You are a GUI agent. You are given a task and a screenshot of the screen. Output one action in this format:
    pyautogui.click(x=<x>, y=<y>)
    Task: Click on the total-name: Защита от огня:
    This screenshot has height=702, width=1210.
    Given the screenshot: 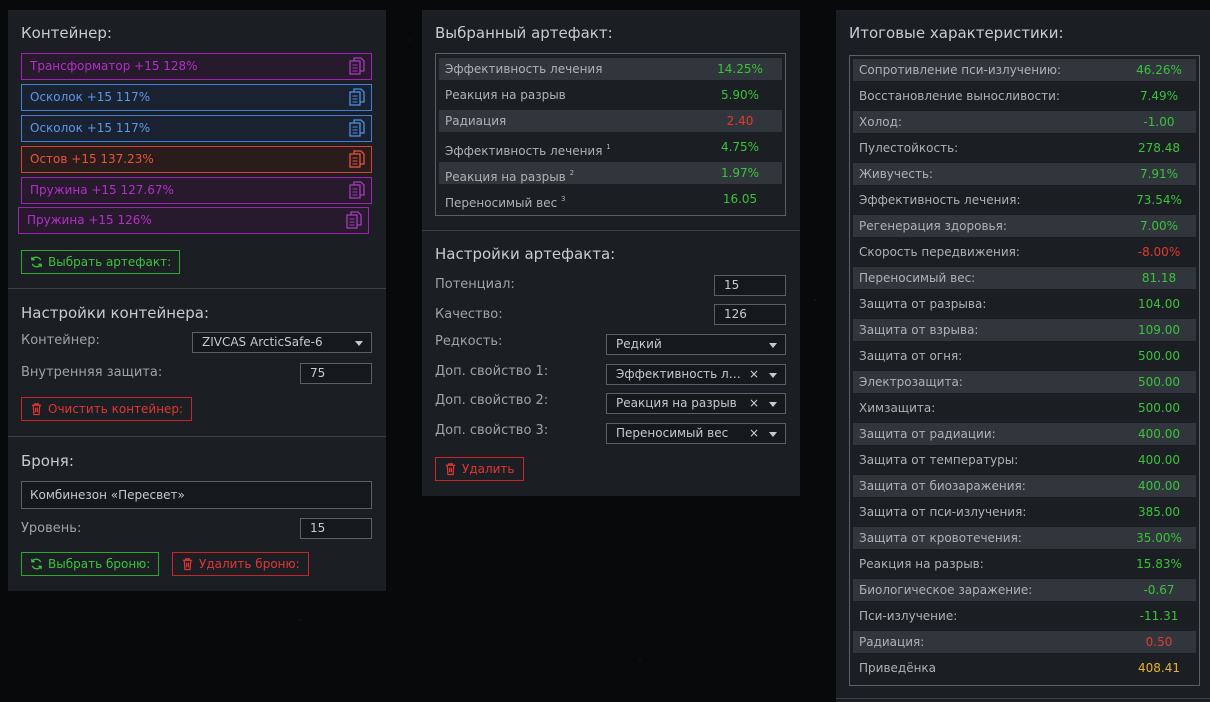 What is the action you would take?
    pyautogui.click(x=911, y=356)
    